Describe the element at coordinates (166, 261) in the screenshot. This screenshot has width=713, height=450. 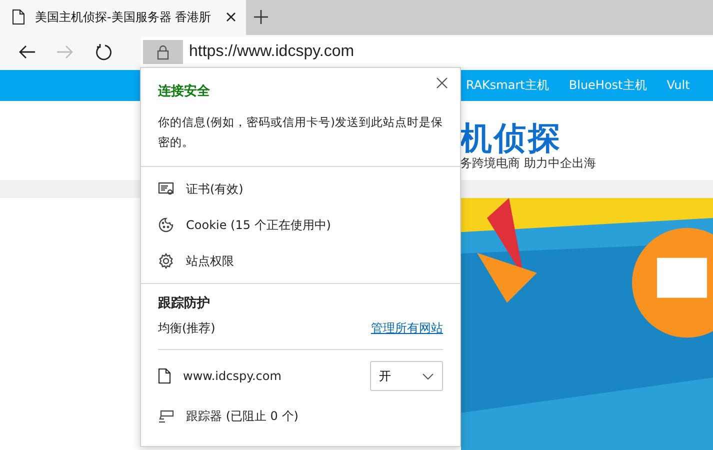
I see `settings-icon` at that location.